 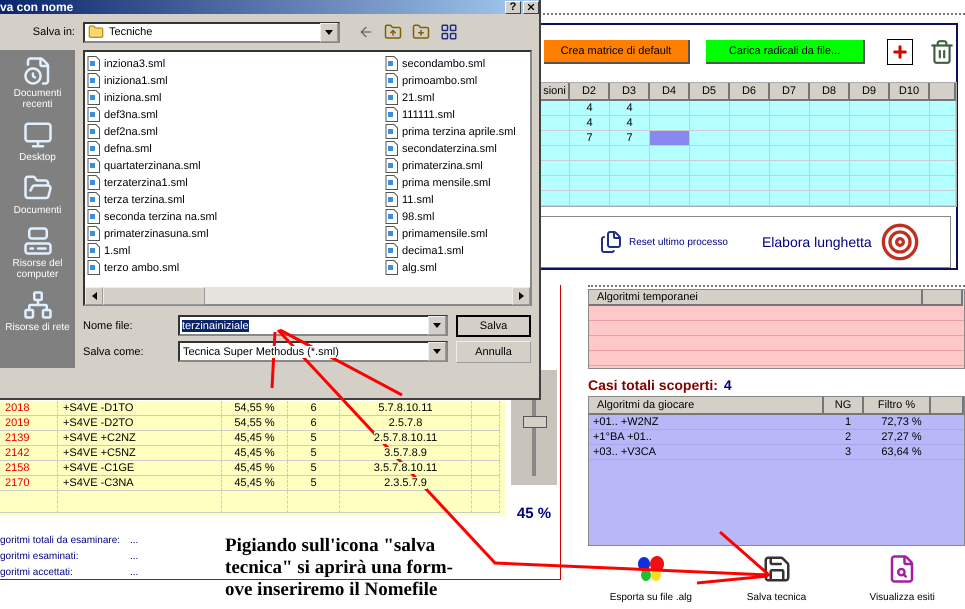 I want to click on cancel-button: Annulla, so click(x=493, y=351).